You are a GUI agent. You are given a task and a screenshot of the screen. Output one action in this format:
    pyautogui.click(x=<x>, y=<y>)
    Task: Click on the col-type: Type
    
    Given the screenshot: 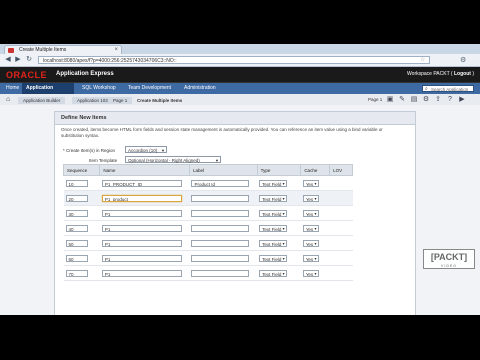 What is the action you would take?
    pyautogui.click(x=279, y=170)
    